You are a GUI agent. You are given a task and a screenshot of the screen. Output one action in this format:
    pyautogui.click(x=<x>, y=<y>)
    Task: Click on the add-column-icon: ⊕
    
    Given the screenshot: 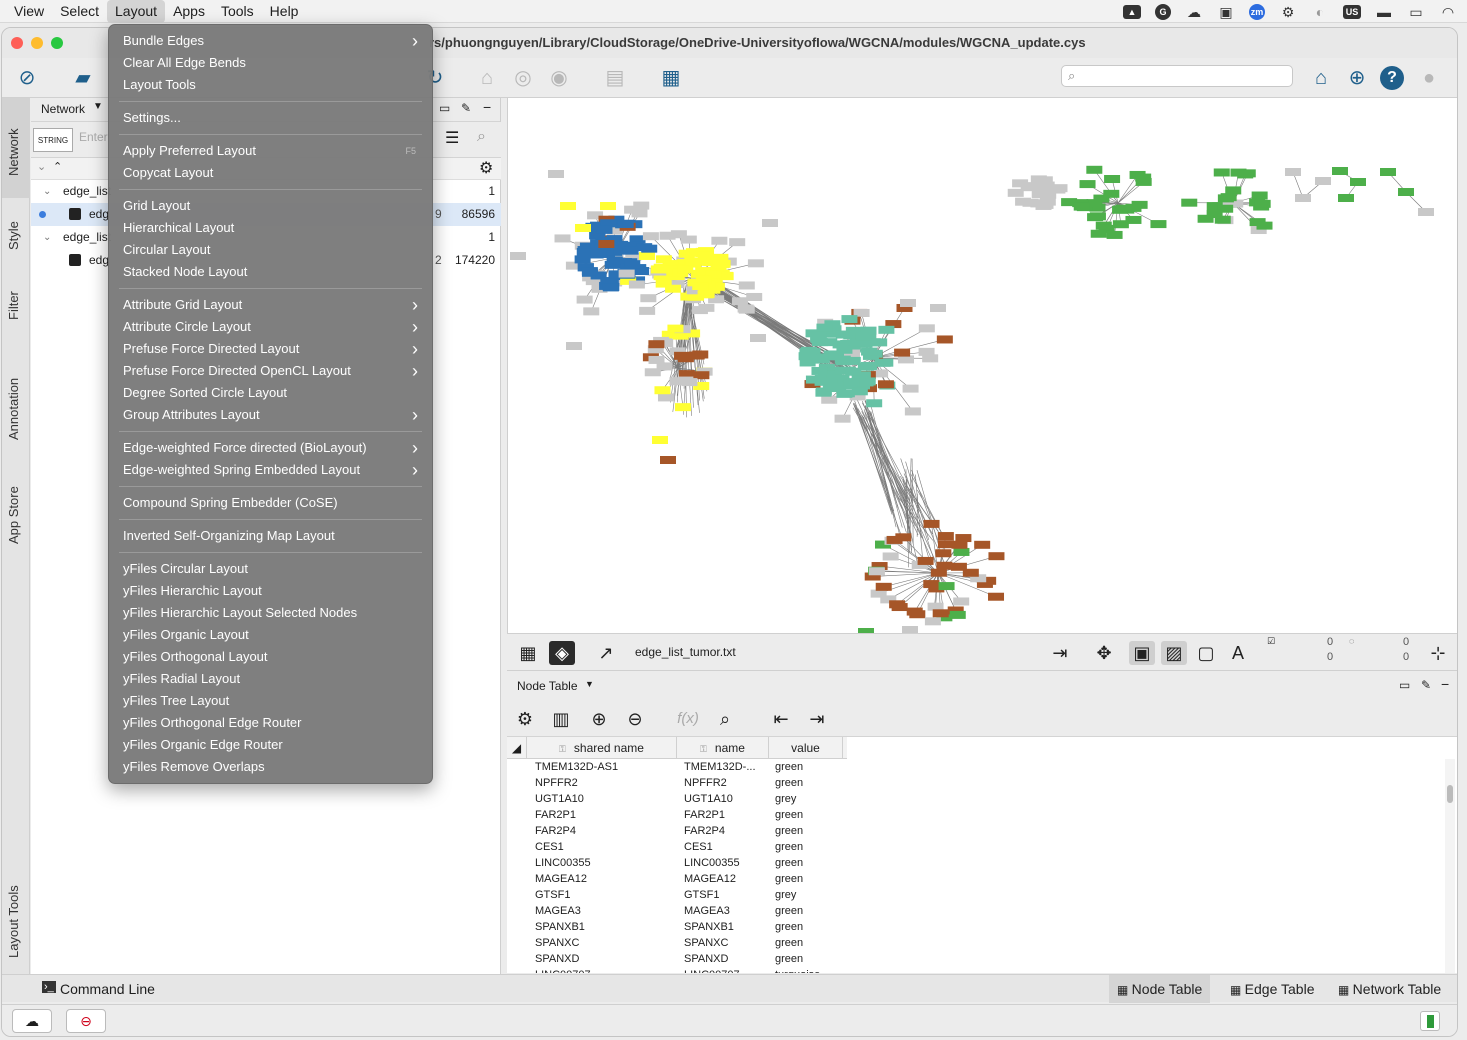 What is the action you would take?
    pyautogui.click(x=599, y=719)
    